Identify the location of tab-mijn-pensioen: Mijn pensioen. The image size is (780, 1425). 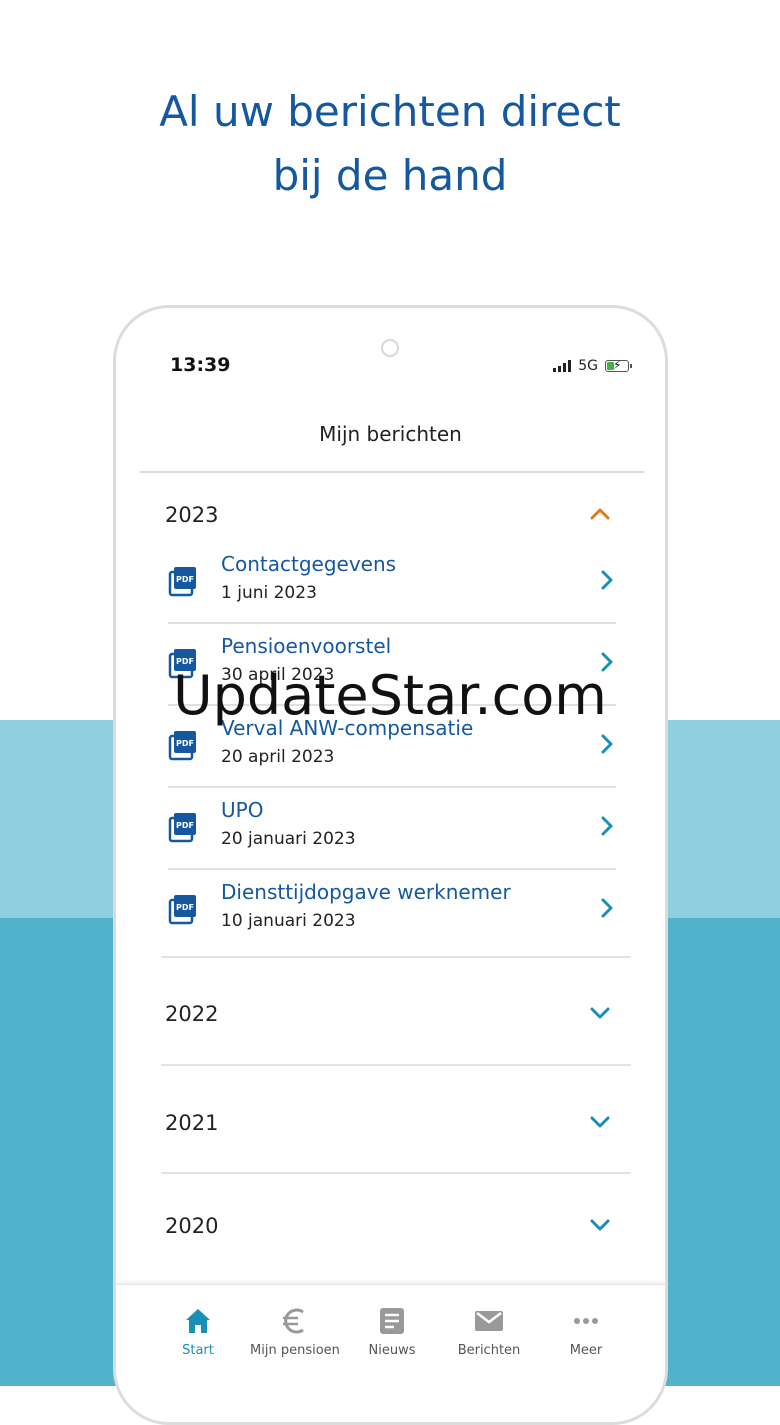
(295, 1331).